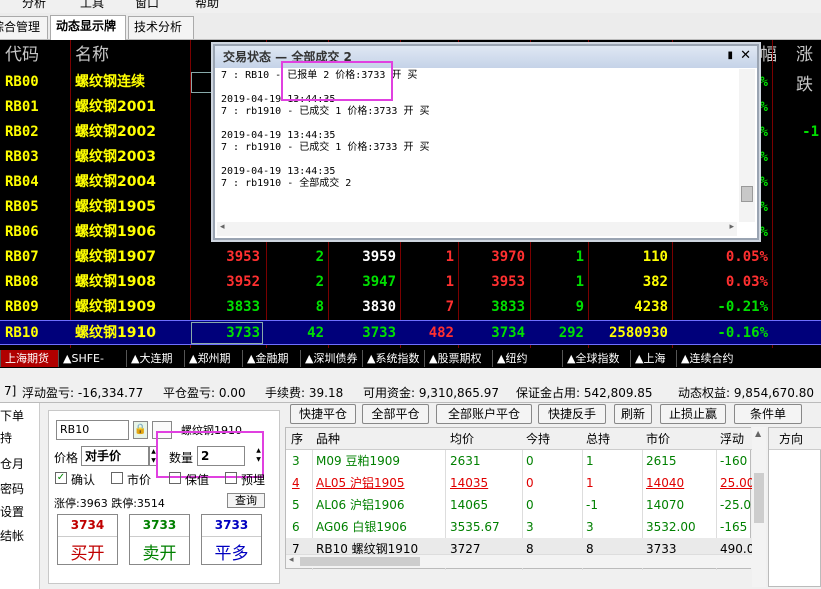 The width and height of the screenshot is (821, 589). Describe the element at coordinates (22, 333) in the screenshot. I see `quote-code: RB10` at that location.